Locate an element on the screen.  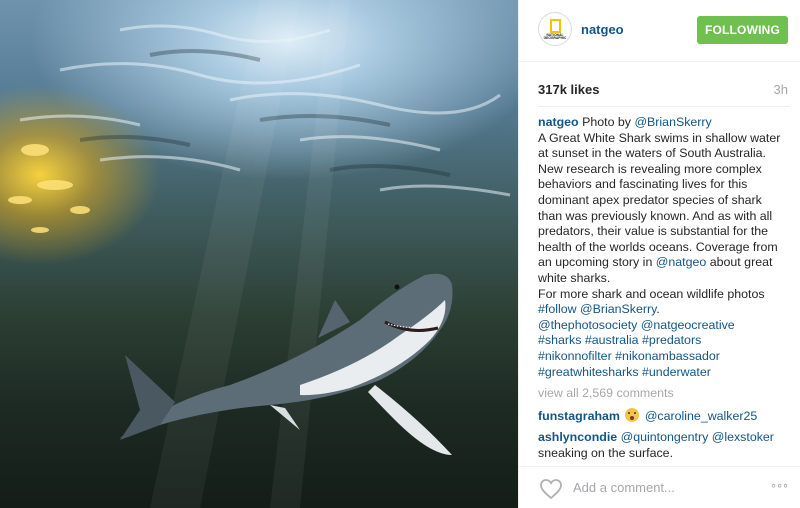
view-all-comments-link: view all 2,569 comments is located at coordinates (665, 394).